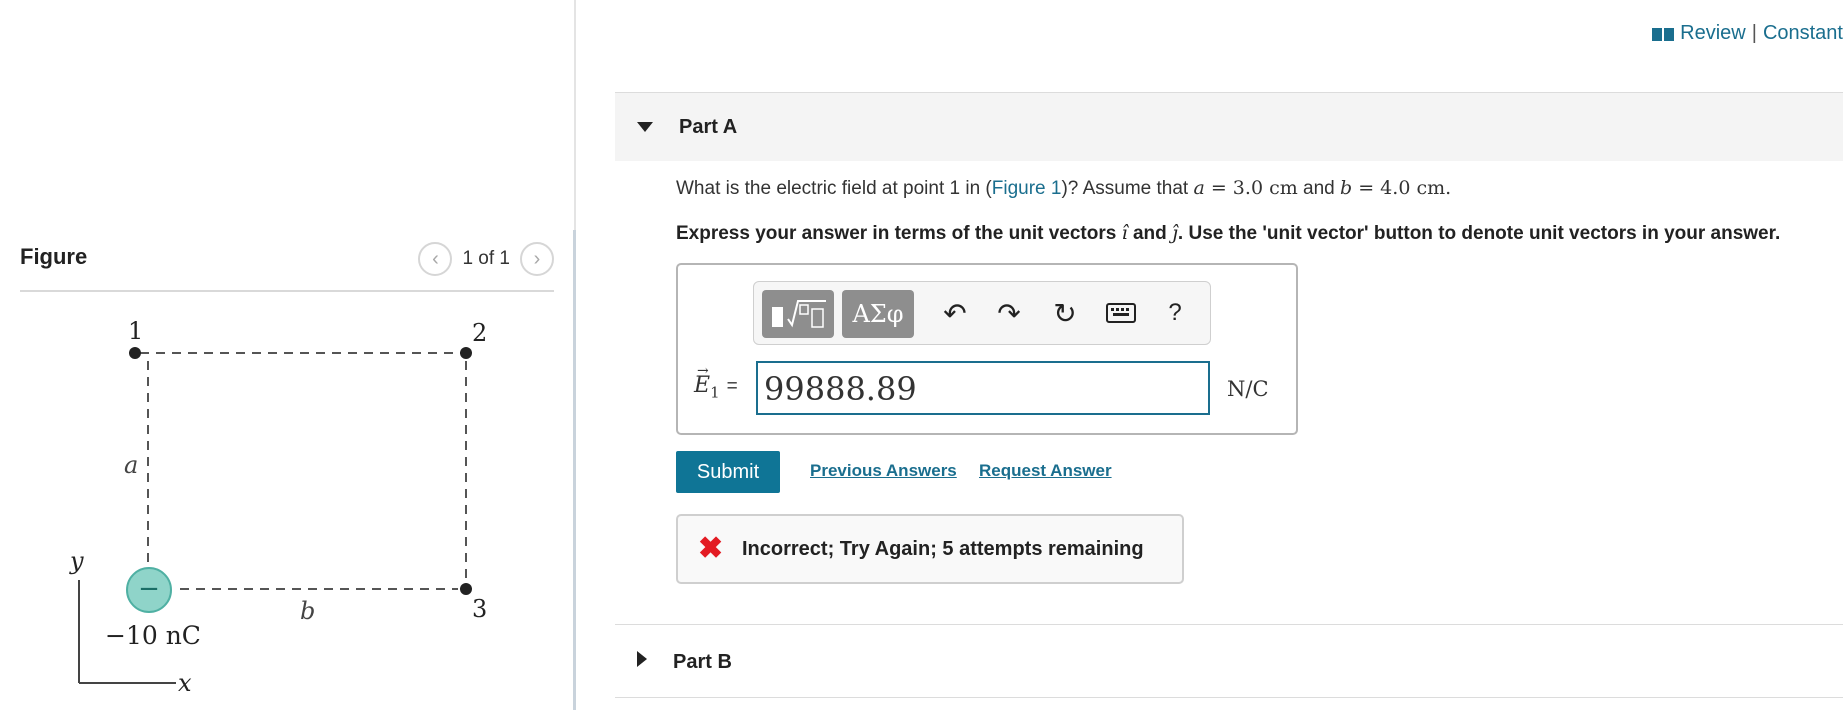 The image size is (1843, 710). I want to click on caret-down-icon, so click(645, 127).